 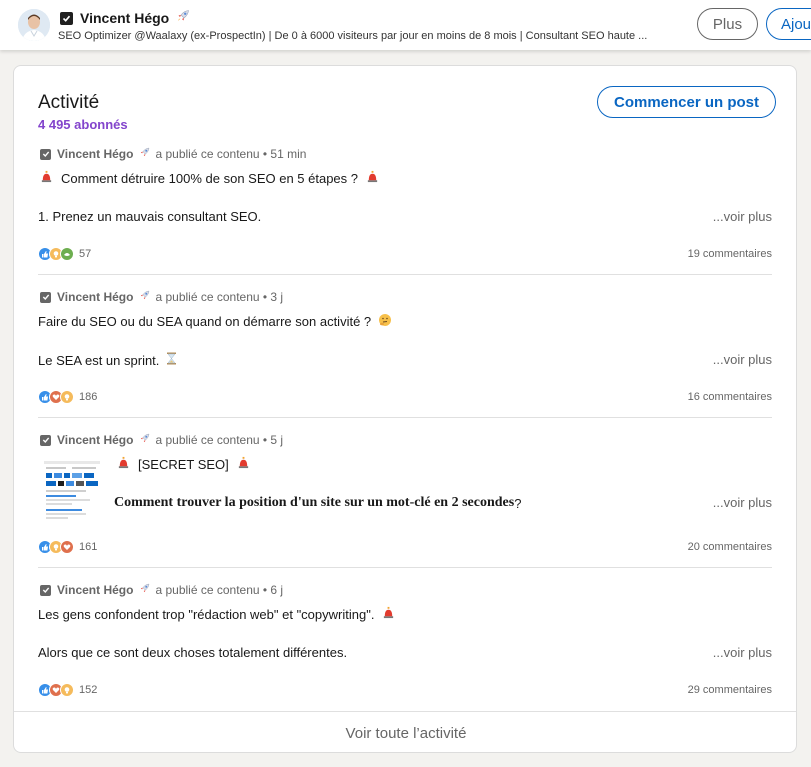 I want to click on post-first-line: [SECRET SEO], so click(x=183, y=464).